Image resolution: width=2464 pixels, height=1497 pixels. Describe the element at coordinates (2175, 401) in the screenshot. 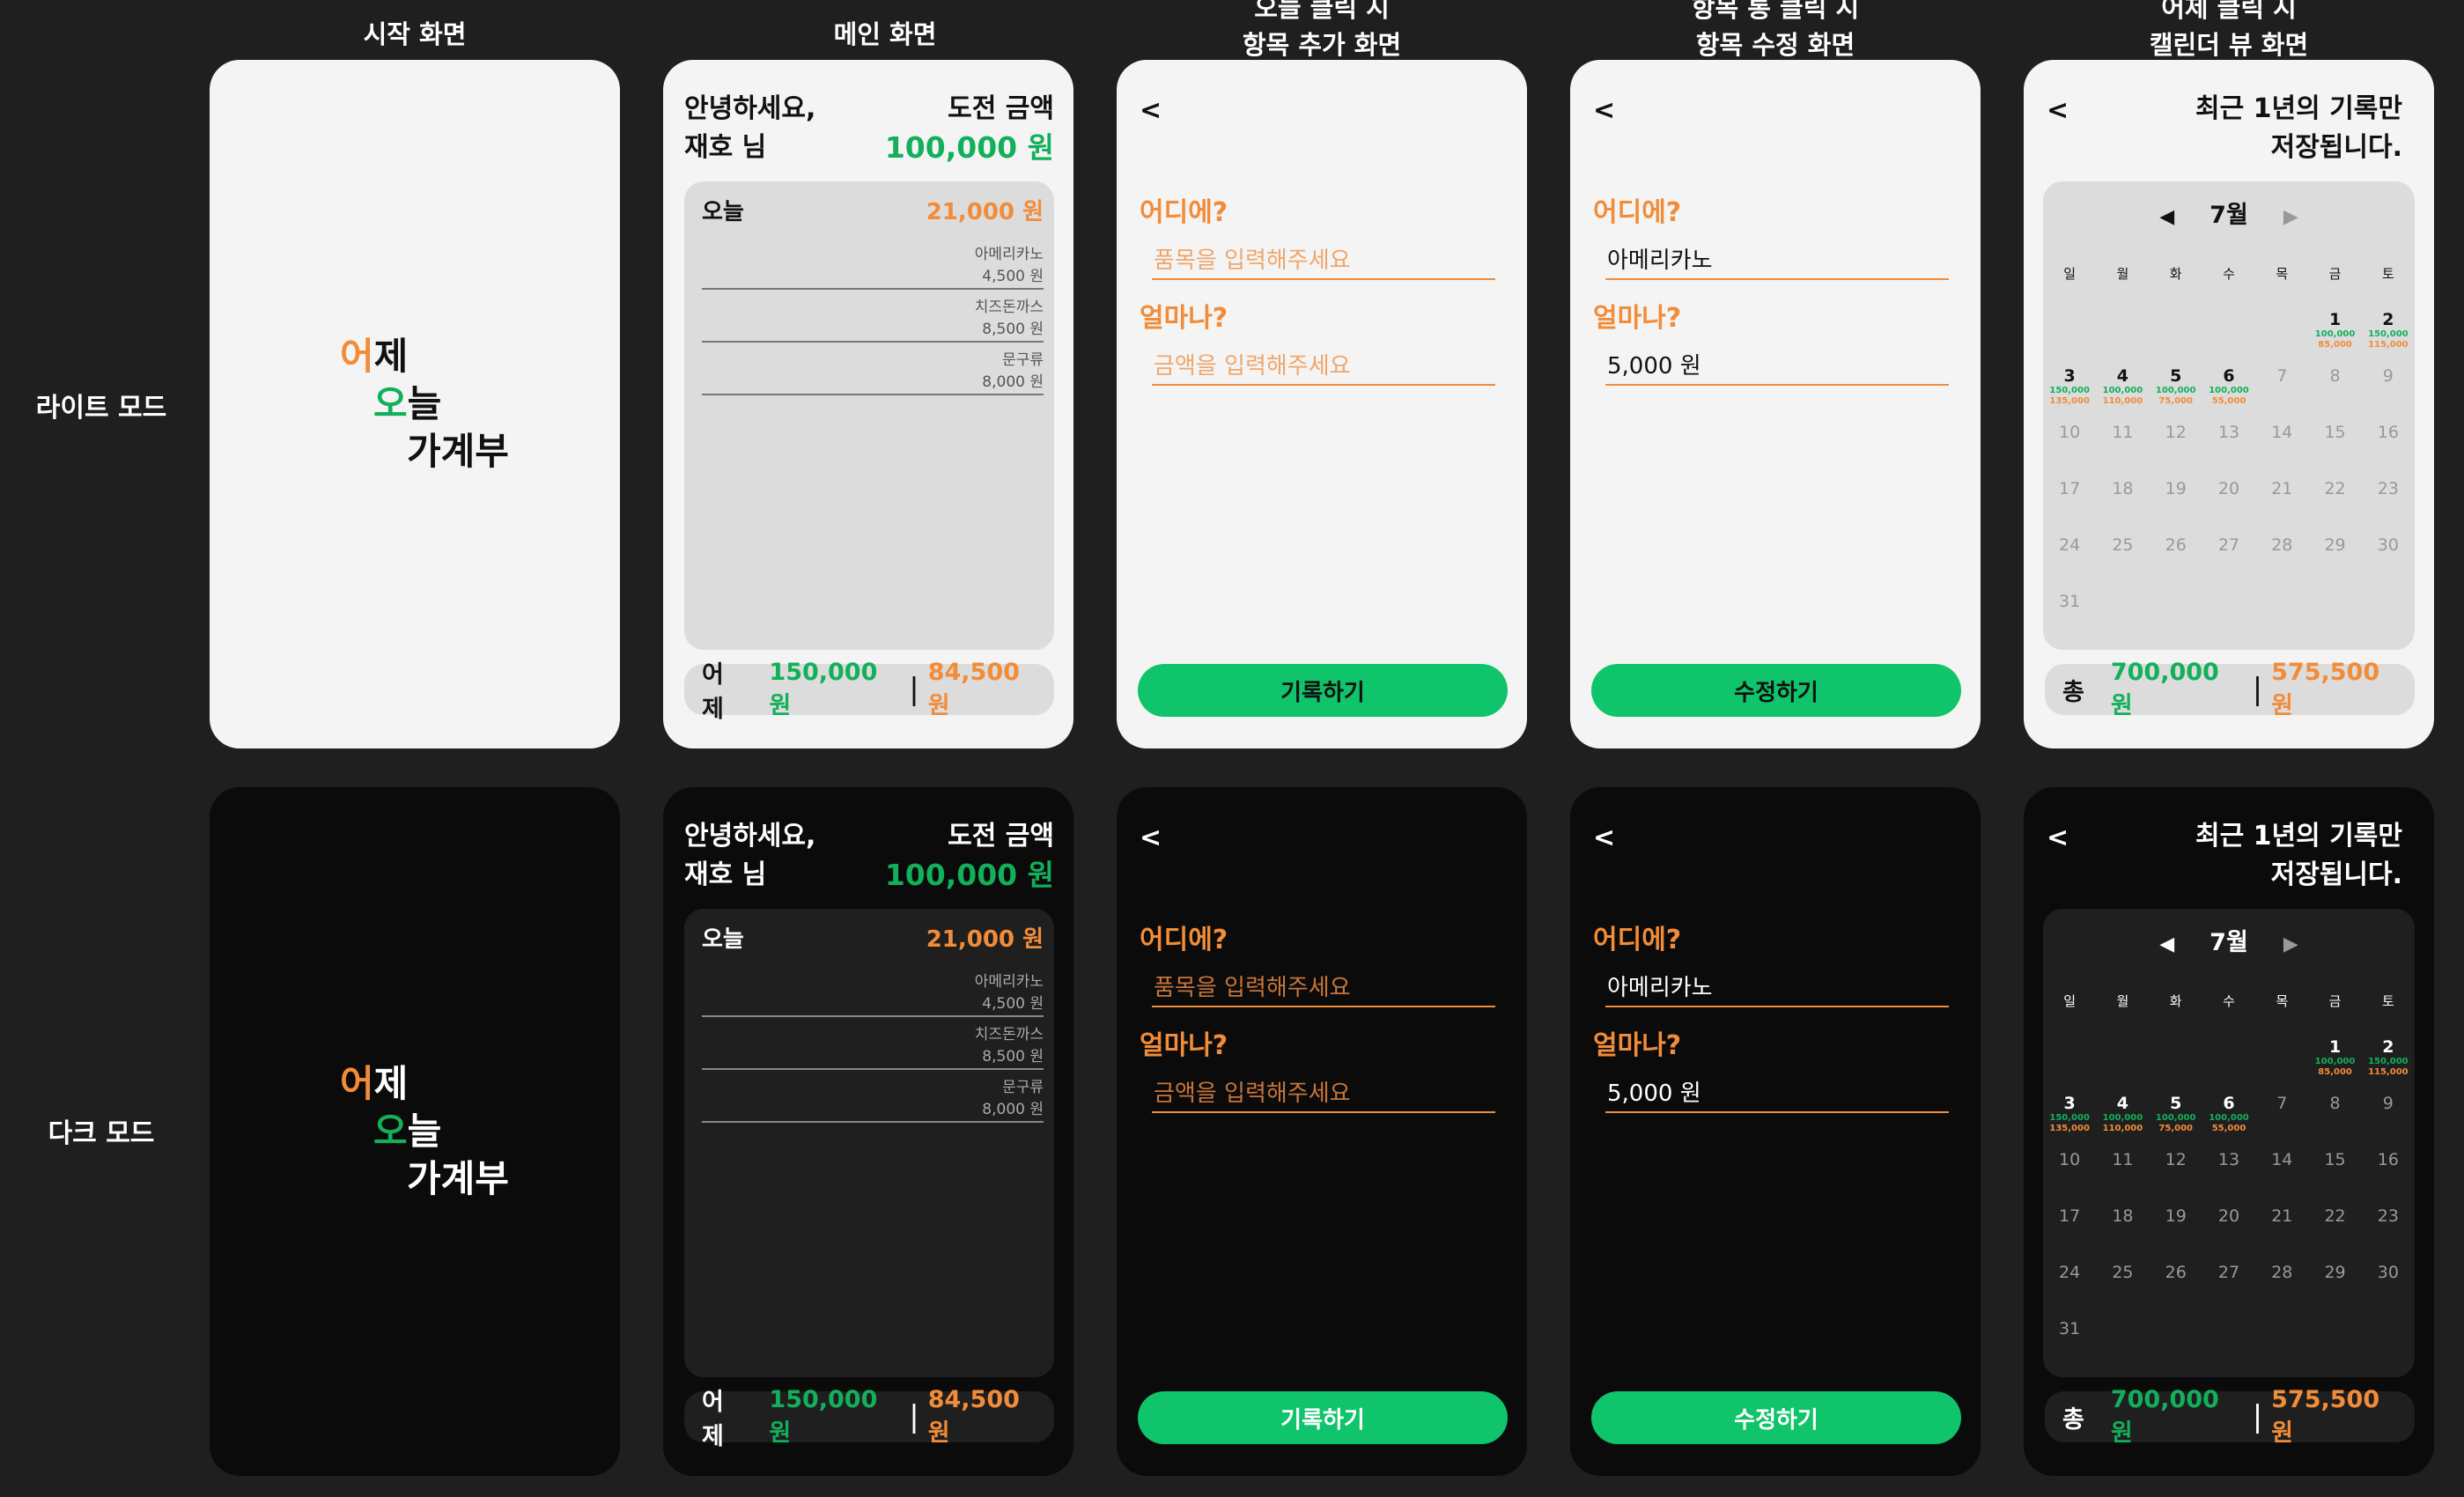

I see `day-spent: 75,000` at that location.